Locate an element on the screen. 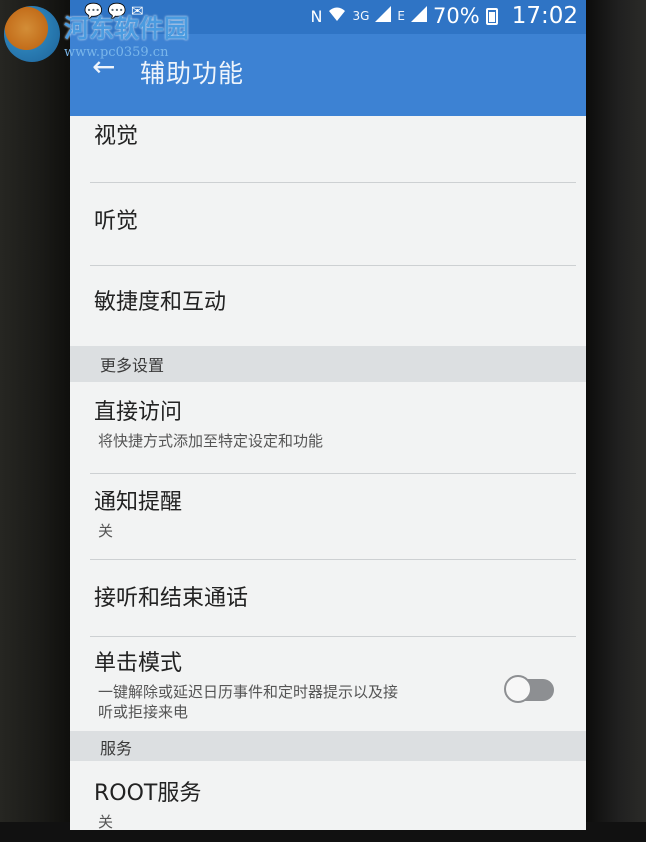 The width and height of the screenshot is (646, 842). list-item-label: 直接访问 is located at coordinates (138, 412).